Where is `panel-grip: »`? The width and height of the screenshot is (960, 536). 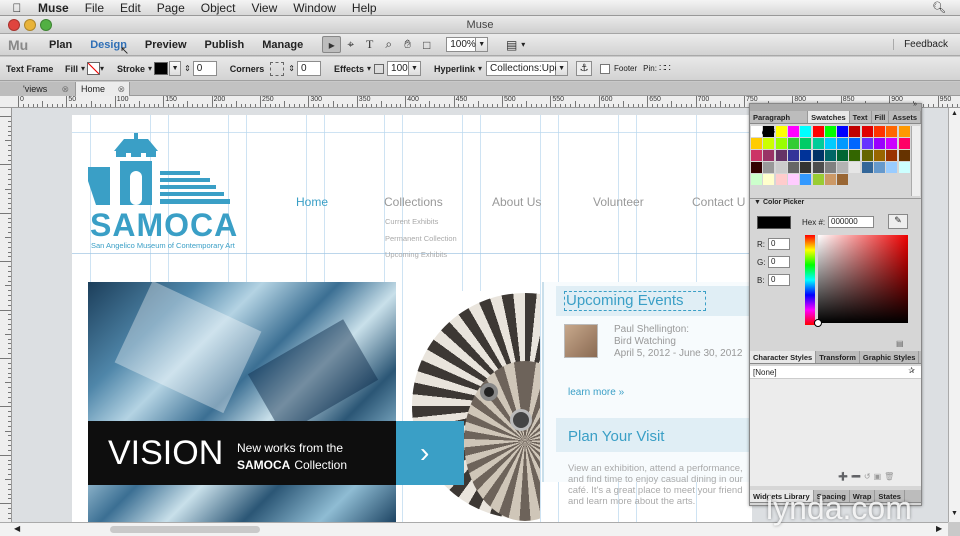 panel-grip: » is located at coordinates (835, 106).